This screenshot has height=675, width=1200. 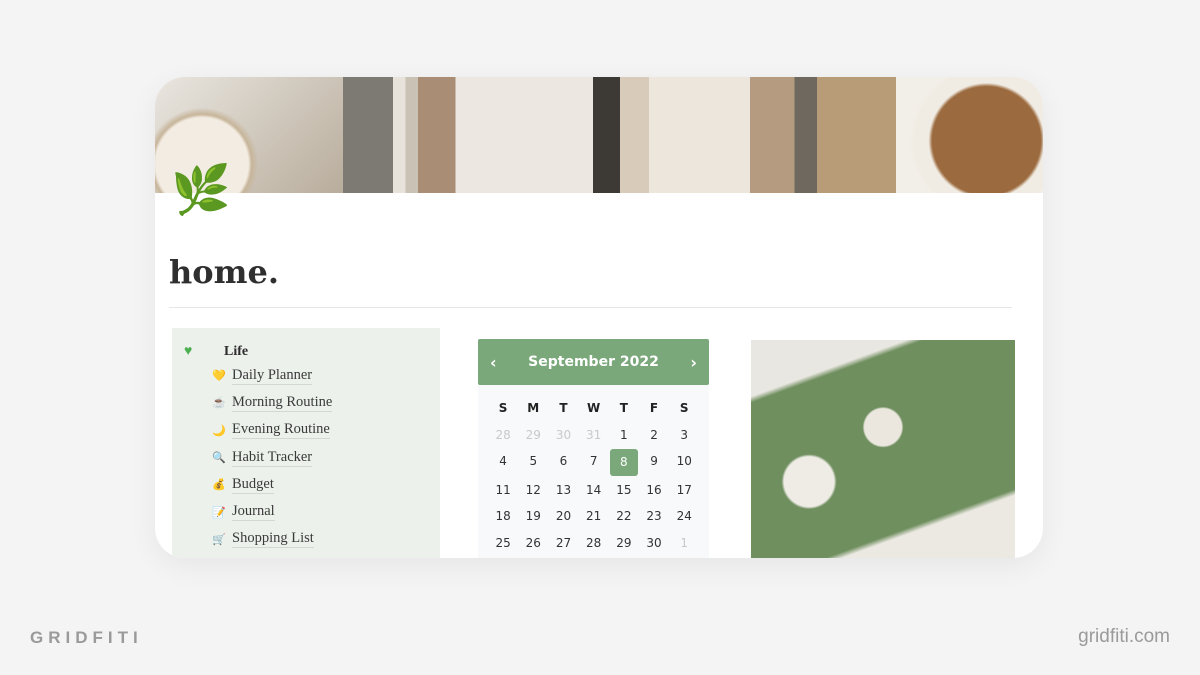 What do you see at coordinates (533, 461) in the screenshot?
I see `calendar-day: 5` at bounding box center [533, 461].